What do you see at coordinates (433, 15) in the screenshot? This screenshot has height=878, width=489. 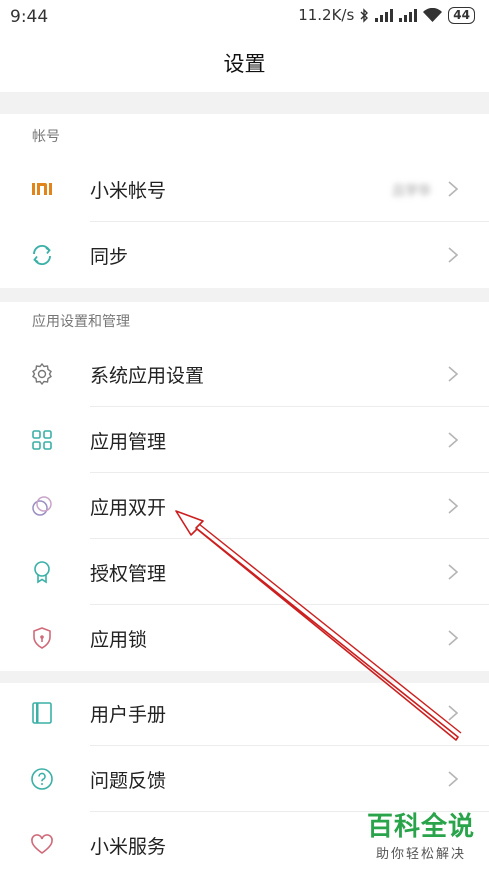 I see `wifi-icon` at bounding box center [433, 15].